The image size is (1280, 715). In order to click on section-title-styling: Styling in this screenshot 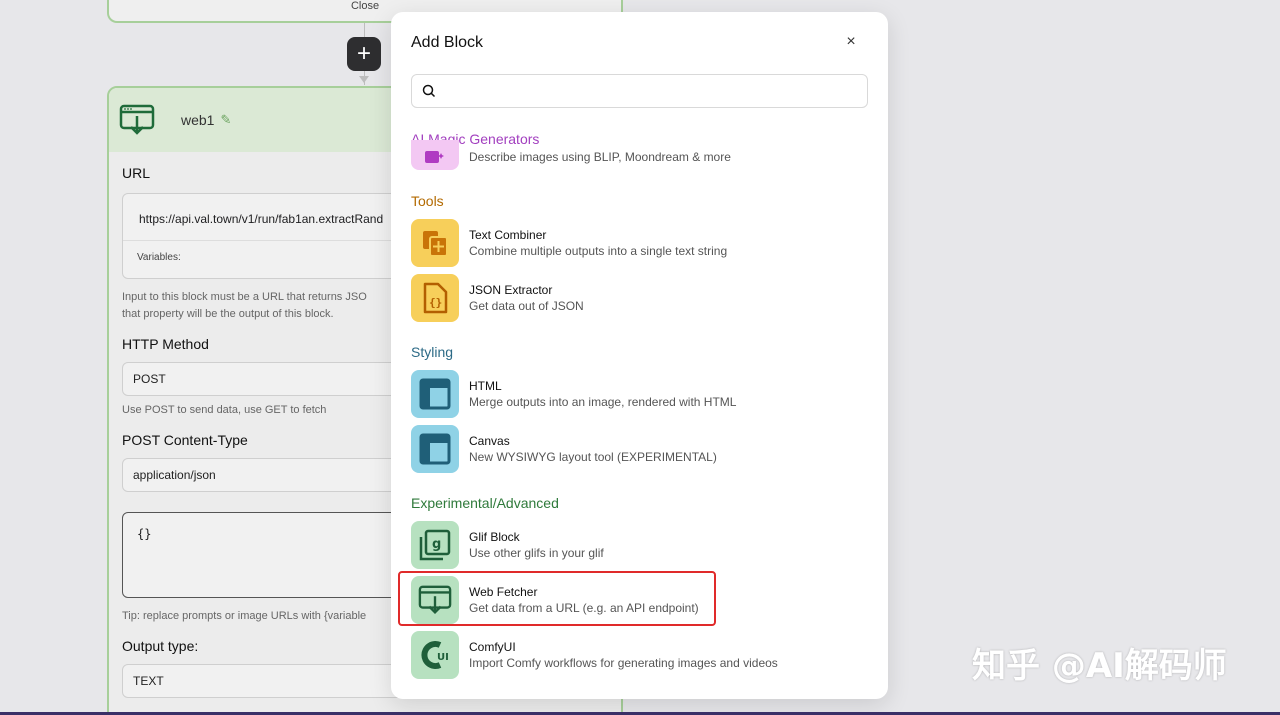, I will do `click(432, 352)`.